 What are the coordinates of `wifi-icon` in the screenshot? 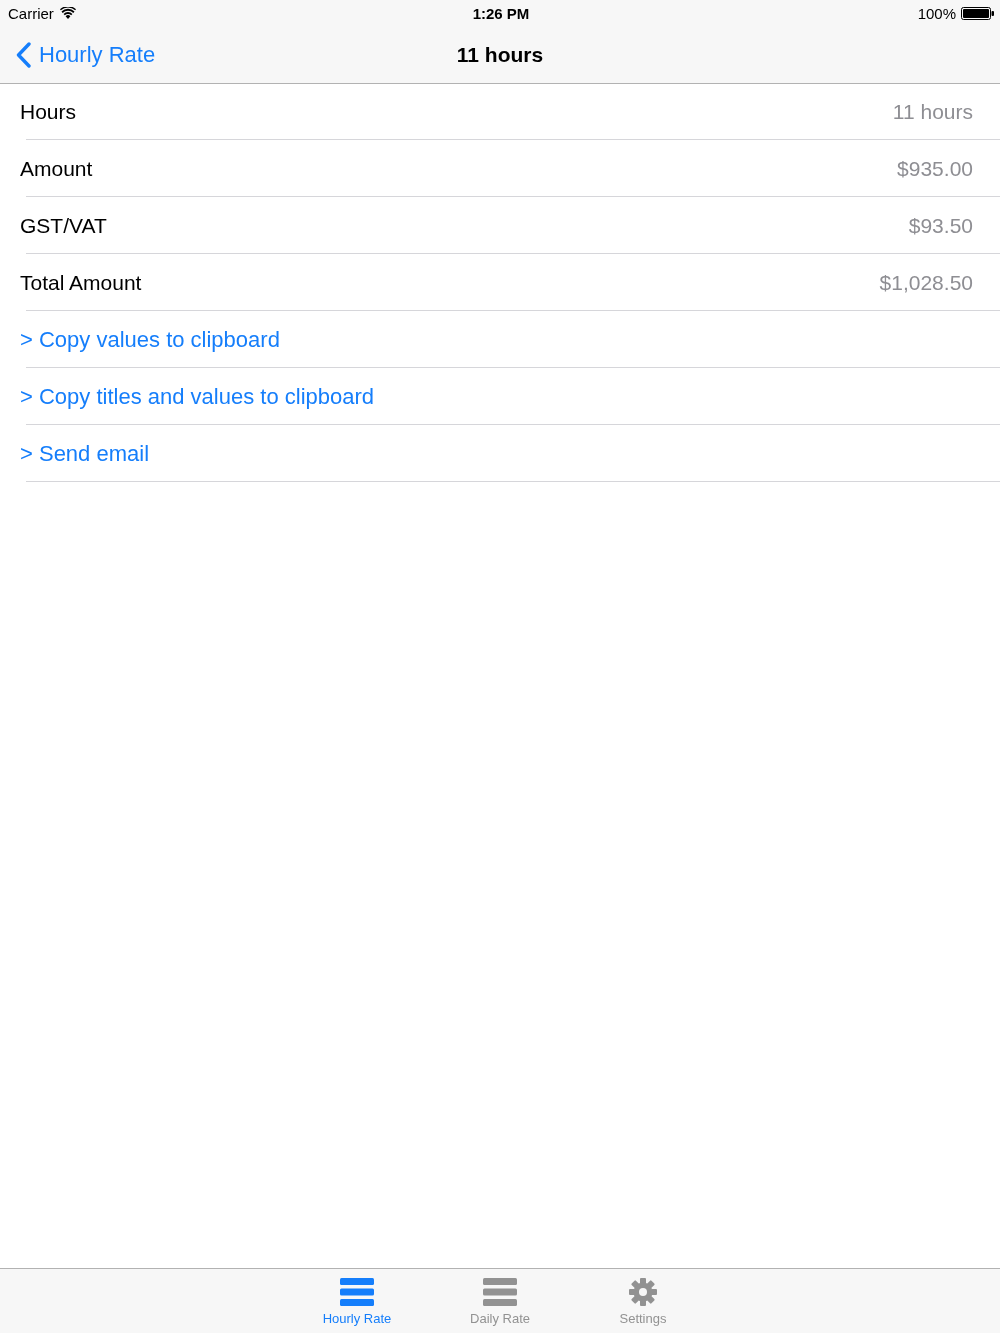 It's located at (67, 13).